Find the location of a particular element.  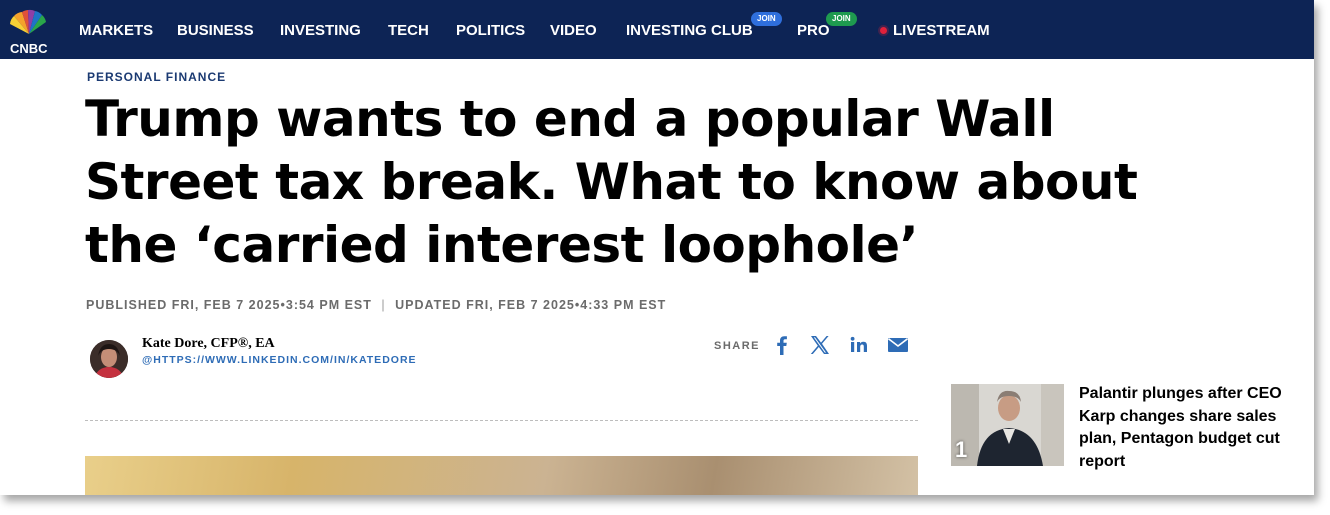

author-linkedin-link: @HTTPS://WWW.LINKEDIN.COM/IN/KATEDORE is located at coordinates (279, 360).